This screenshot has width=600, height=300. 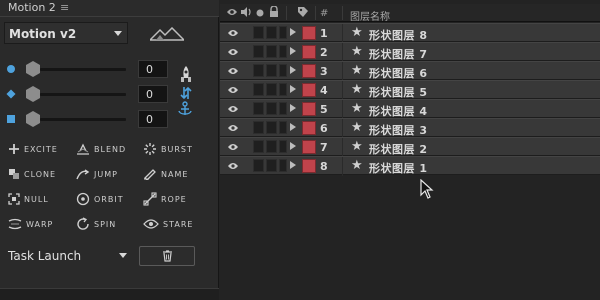 What do you see at coordinates (153, 119) in the screenshot?
I see `slider-value-3: 0` at bounding box center [153, 119].